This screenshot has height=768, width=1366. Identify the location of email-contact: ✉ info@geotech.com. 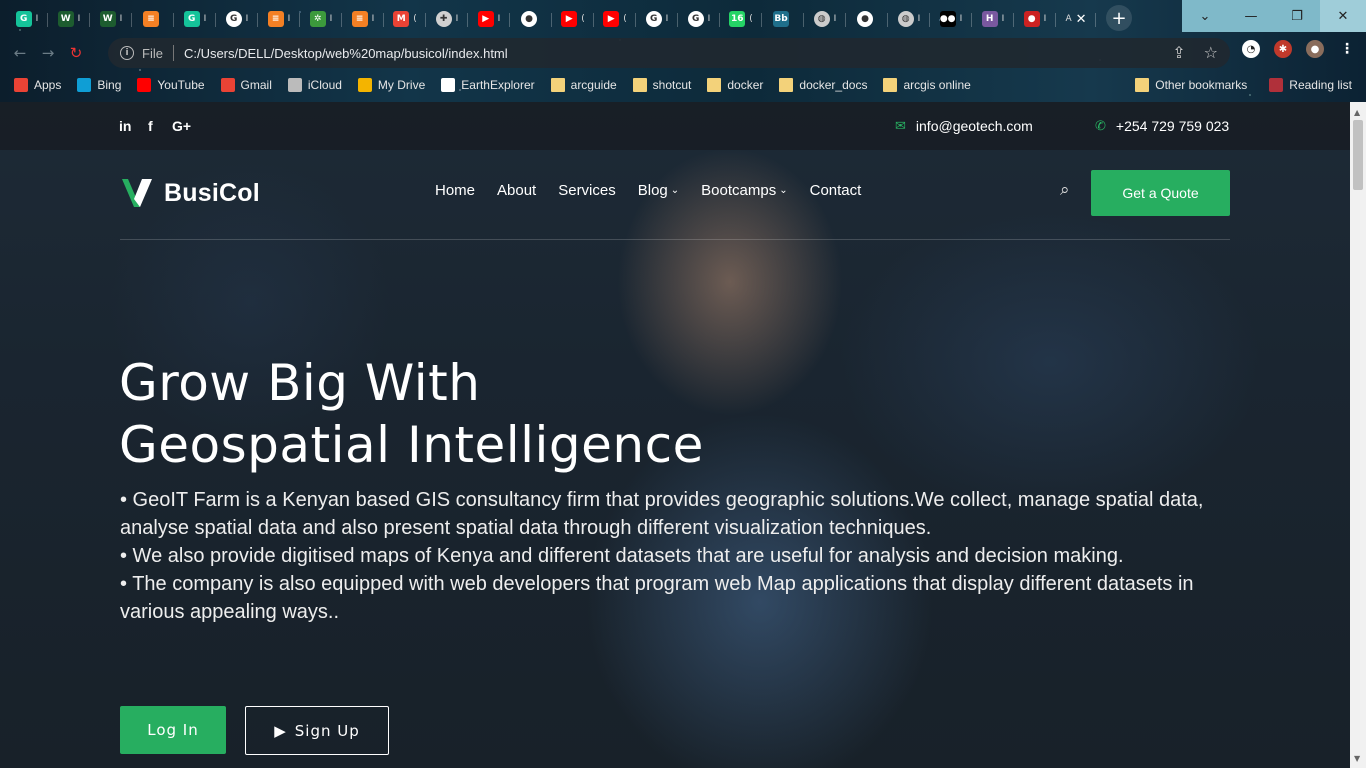
(964, 126).